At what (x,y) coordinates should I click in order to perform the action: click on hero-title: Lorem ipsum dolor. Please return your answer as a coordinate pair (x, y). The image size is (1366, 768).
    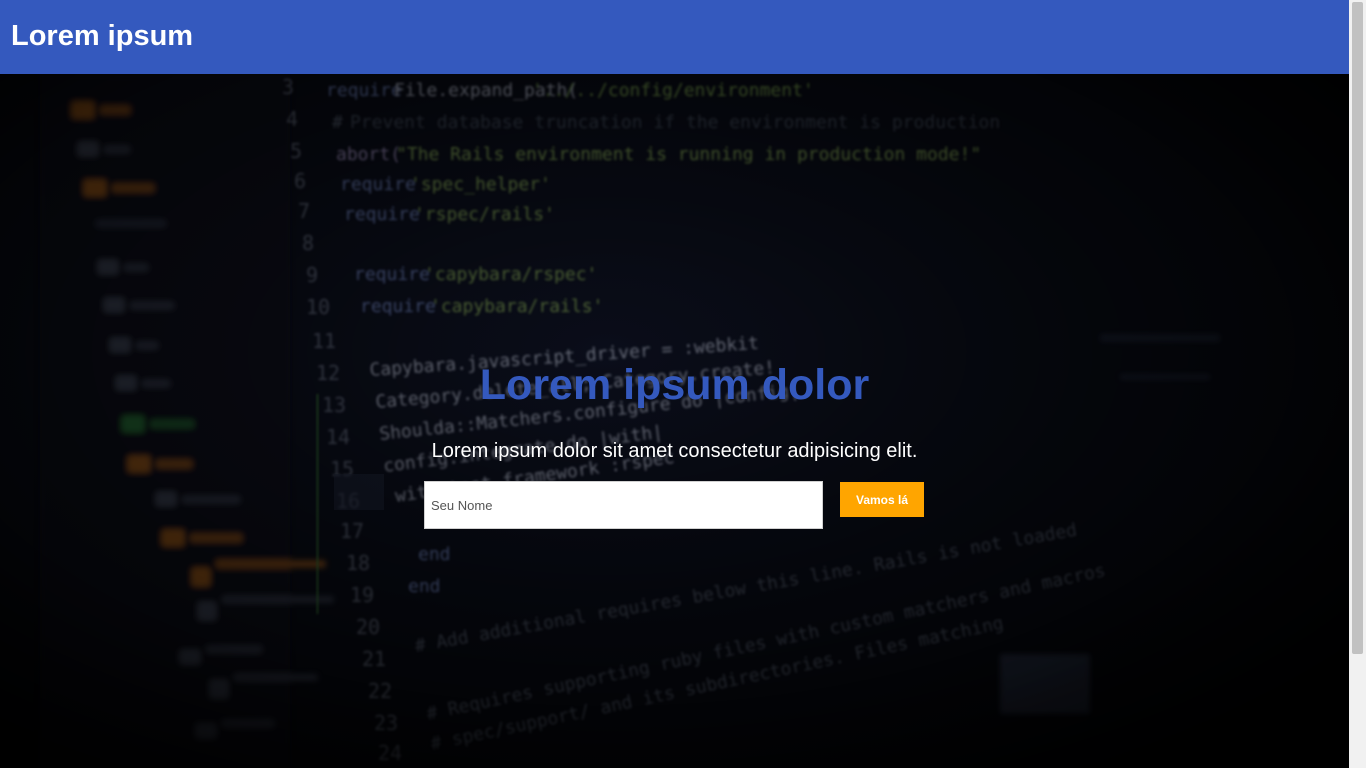
    Looking at the image, I should click on (674, 385).